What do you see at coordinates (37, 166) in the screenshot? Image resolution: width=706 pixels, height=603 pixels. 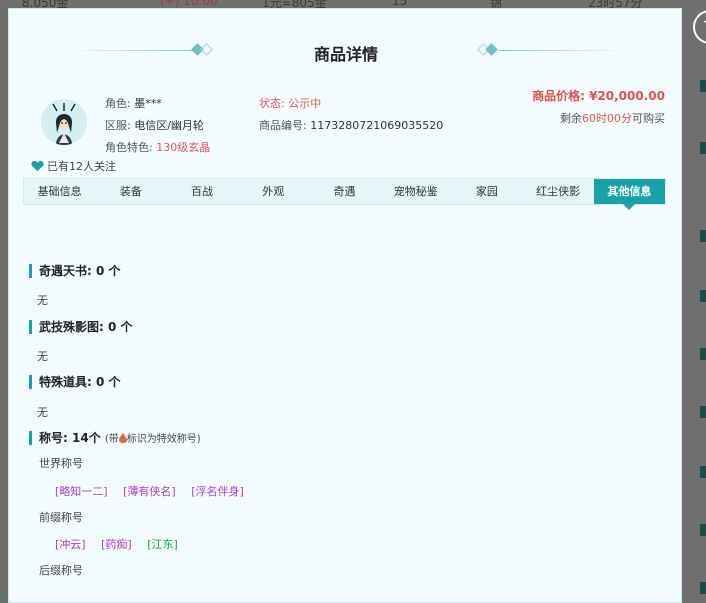 I see `heart-icon` at bounding box center [37, 166].